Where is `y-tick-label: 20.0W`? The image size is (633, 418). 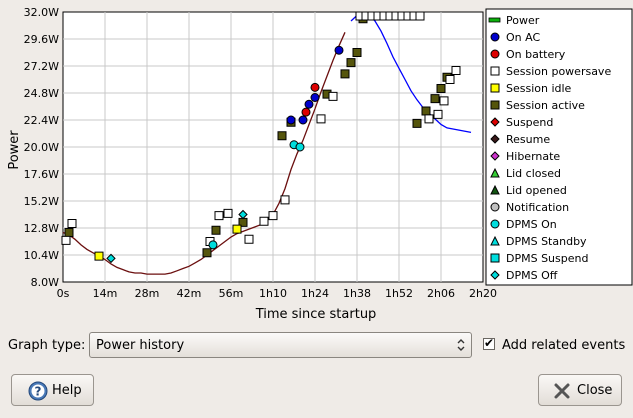
y-tick-label: 20.0W is located at coordinates (41, 147).